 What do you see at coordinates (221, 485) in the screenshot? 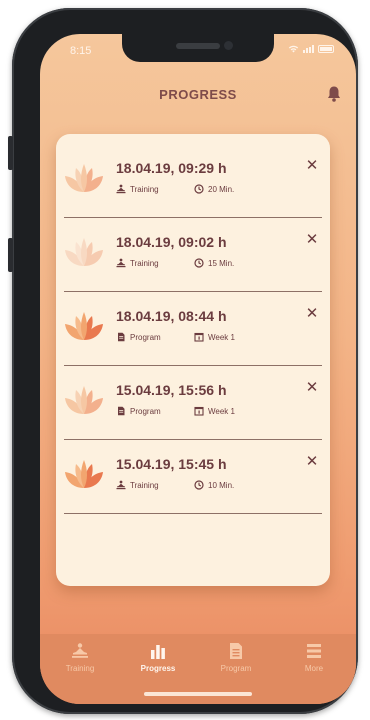
I see `entry-detail-label: 10 Min.` at bounding box center [221, 485].